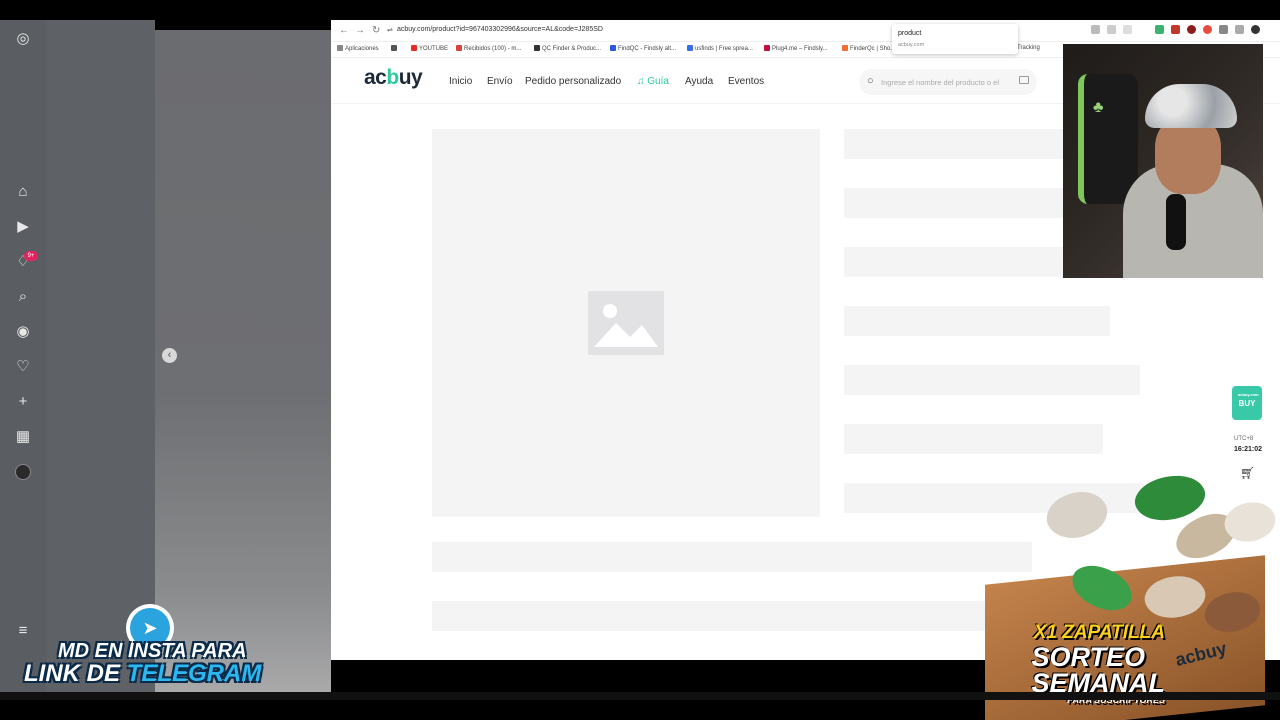  Describe the element at coordinates (699, 81) in the screenshot. I see `nav-ayuda: Ayuda` at that location.